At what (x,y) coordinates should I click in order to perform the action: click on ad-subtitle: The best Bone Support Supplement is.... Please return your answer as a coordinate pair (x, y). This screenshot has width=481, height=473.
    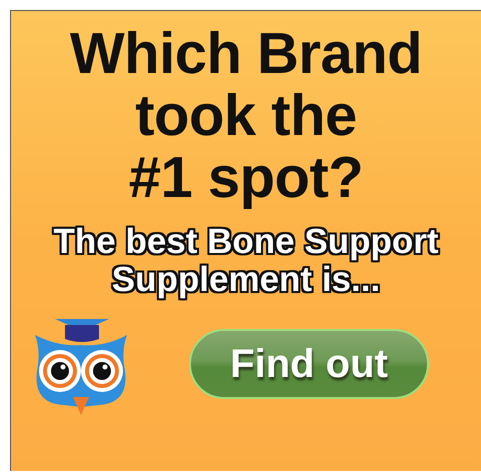
    Looking at the image, I should click on (246, 261).